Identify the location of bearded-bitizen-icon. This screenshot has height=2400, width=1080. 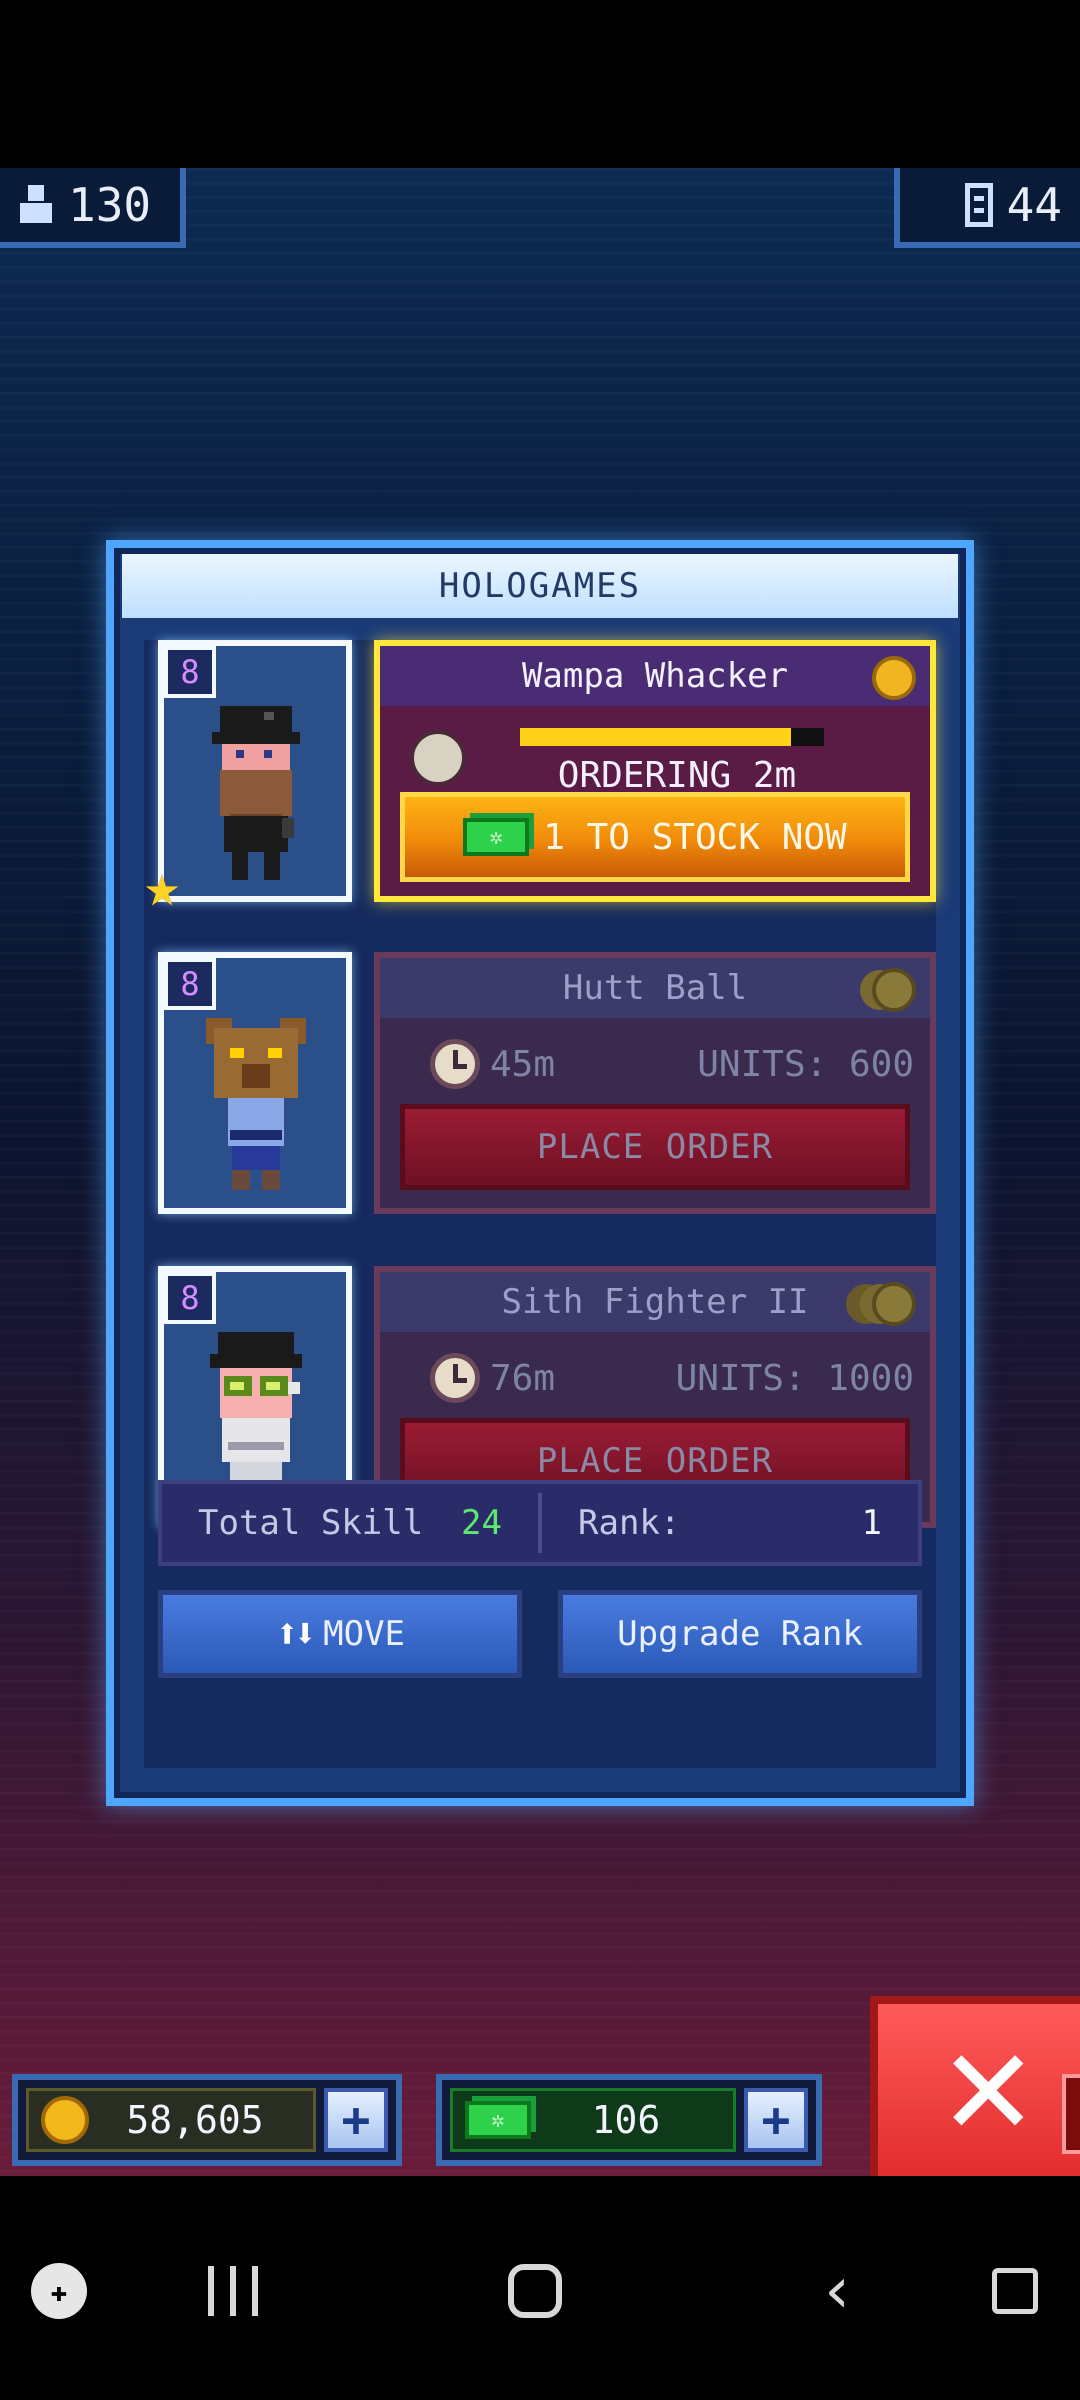
(256, 793).